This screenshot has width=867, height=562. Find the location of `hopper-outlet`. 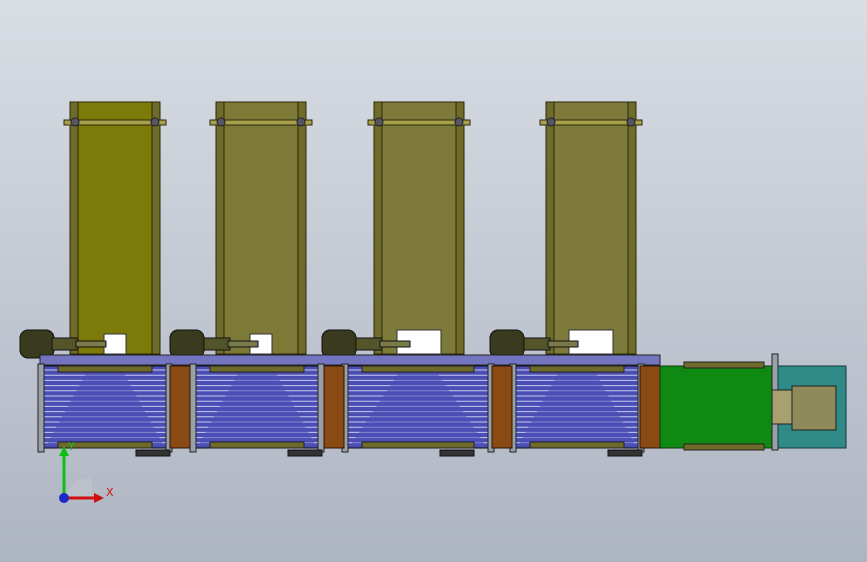

hopper-outlet is located at coordinates (115, 344).